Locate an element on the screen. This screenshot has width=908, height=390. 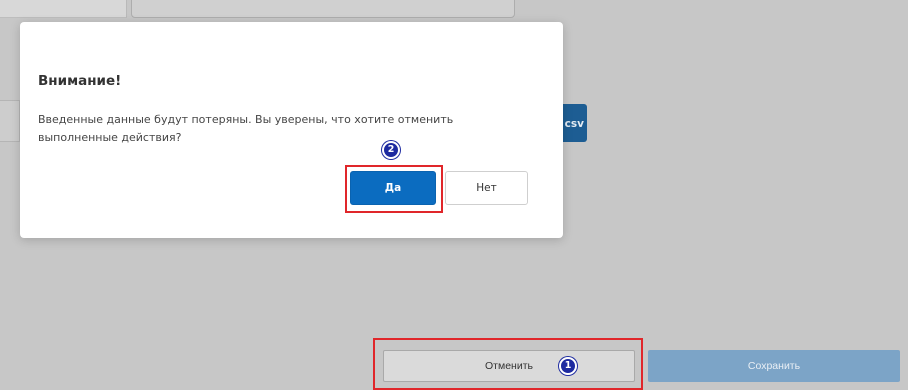
save-button: Сохранить is located at coordinates (774, 366).